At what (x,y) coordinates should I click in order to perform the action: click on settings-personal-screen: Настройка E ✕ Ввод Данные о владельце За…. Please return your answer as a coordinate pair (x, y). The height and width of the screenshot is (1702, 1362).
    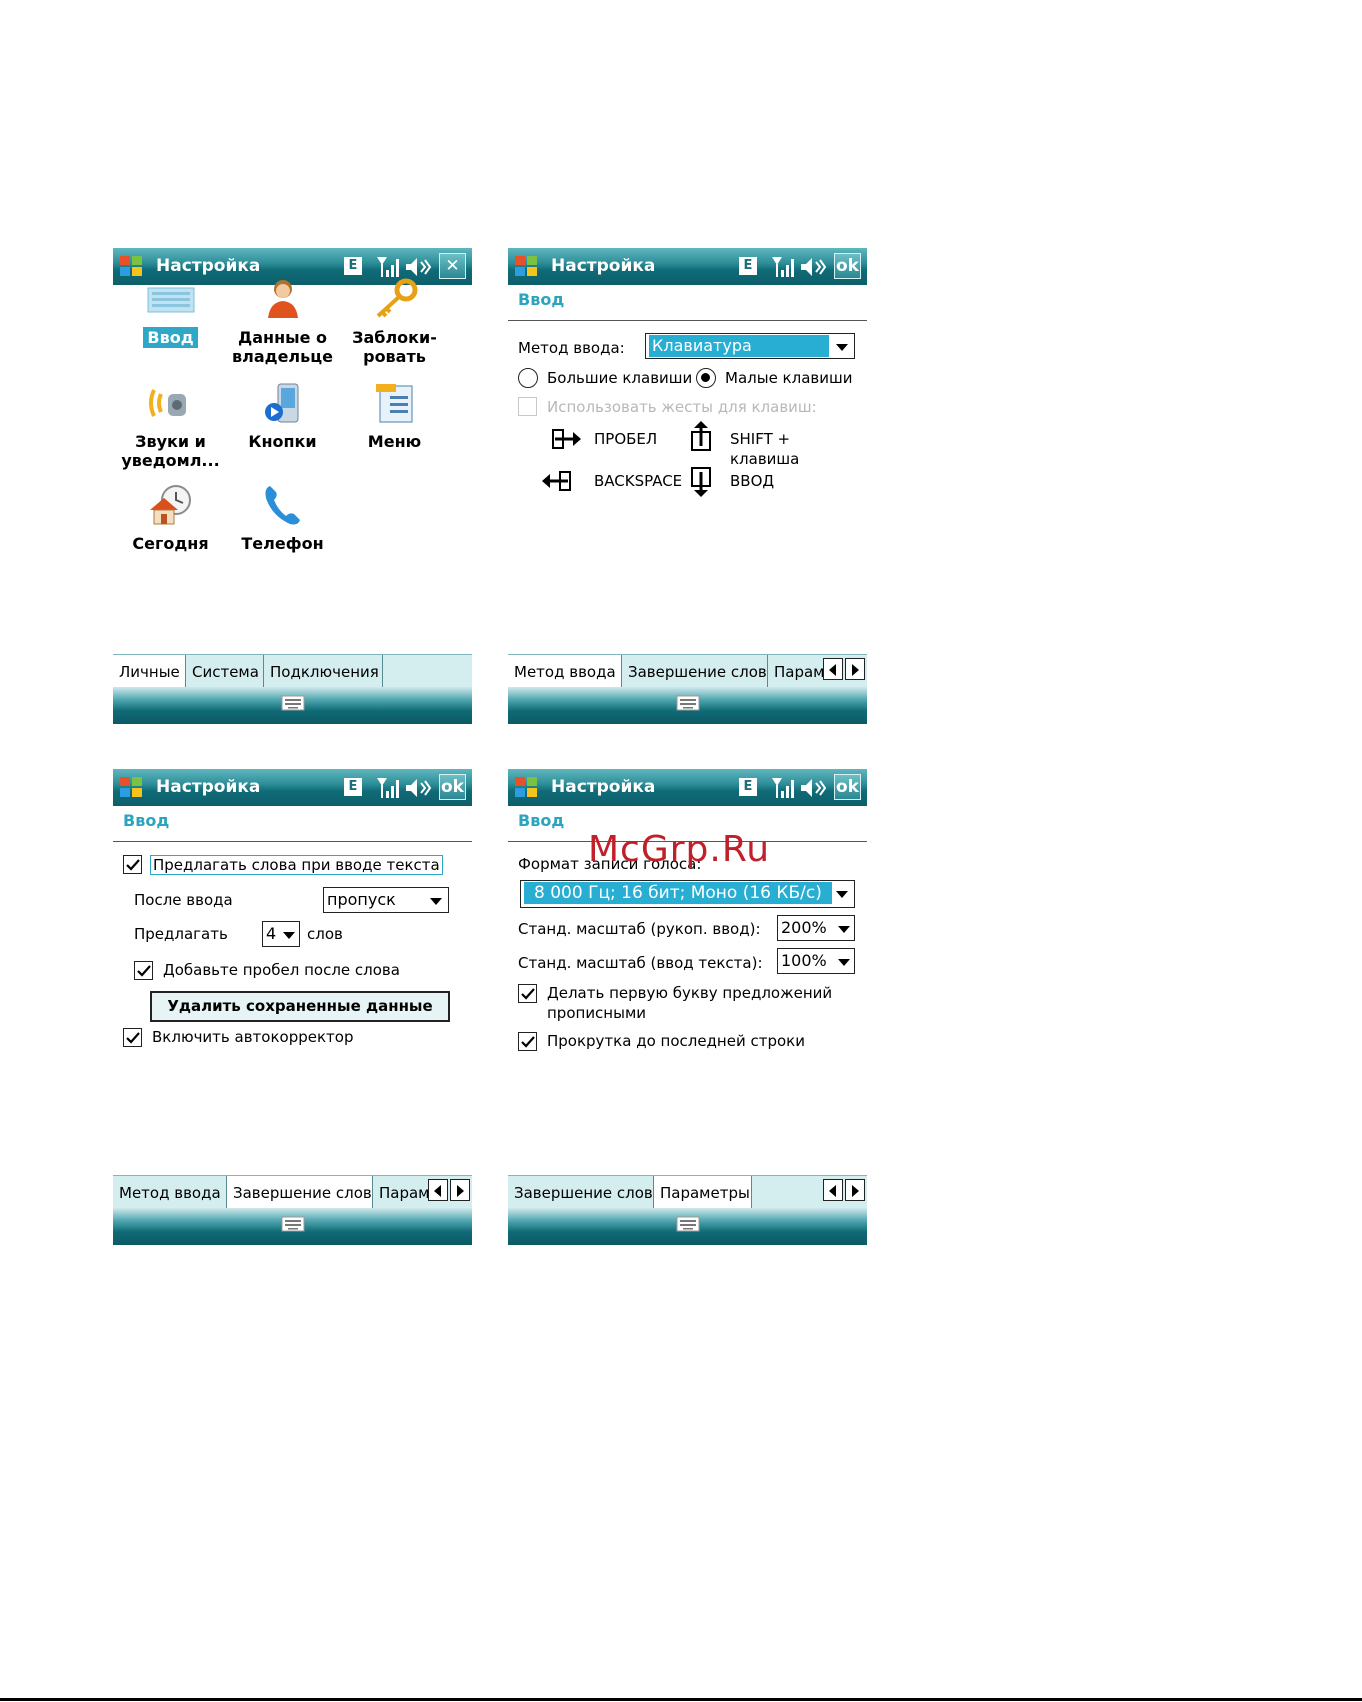
    Looking at the image, I should click on (292, 486).